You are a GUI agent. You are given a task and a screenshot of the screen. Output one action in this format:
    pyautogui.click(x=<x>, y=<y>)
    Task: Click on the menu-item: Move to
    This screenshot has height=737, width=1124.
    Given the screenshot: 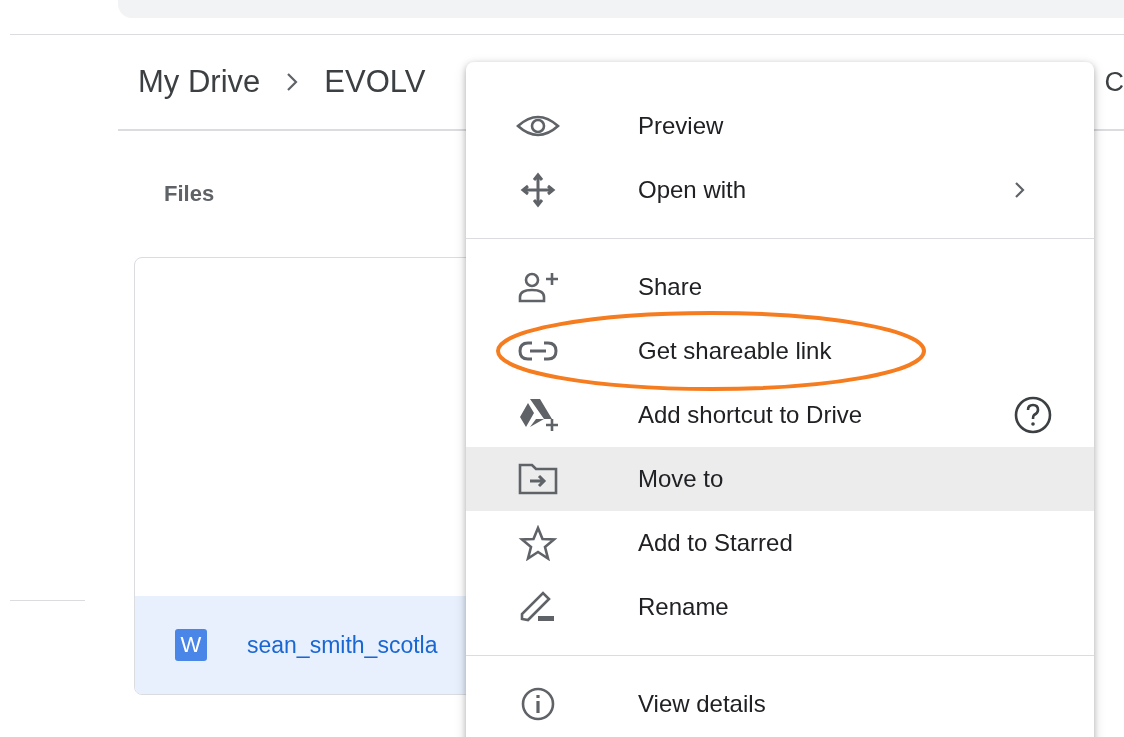 What is the action you would take?
    pyautogui.click(x=780, y=479)
    